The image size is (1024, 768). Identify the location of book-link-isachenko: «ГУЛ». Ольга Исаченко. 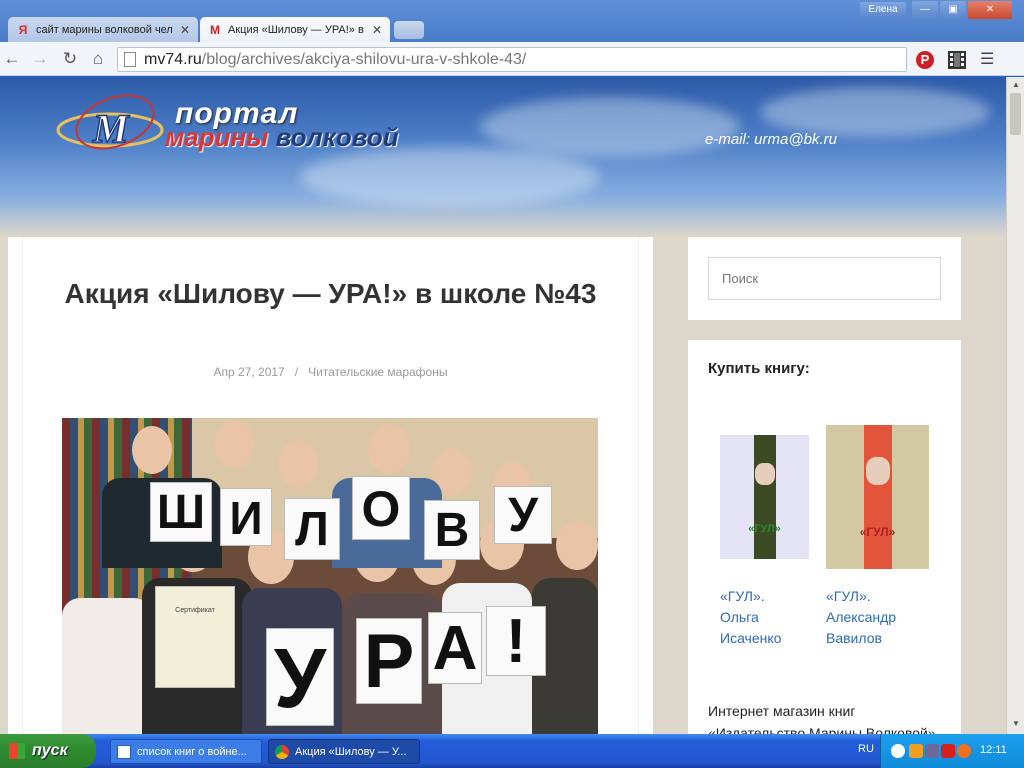
(765, 617).